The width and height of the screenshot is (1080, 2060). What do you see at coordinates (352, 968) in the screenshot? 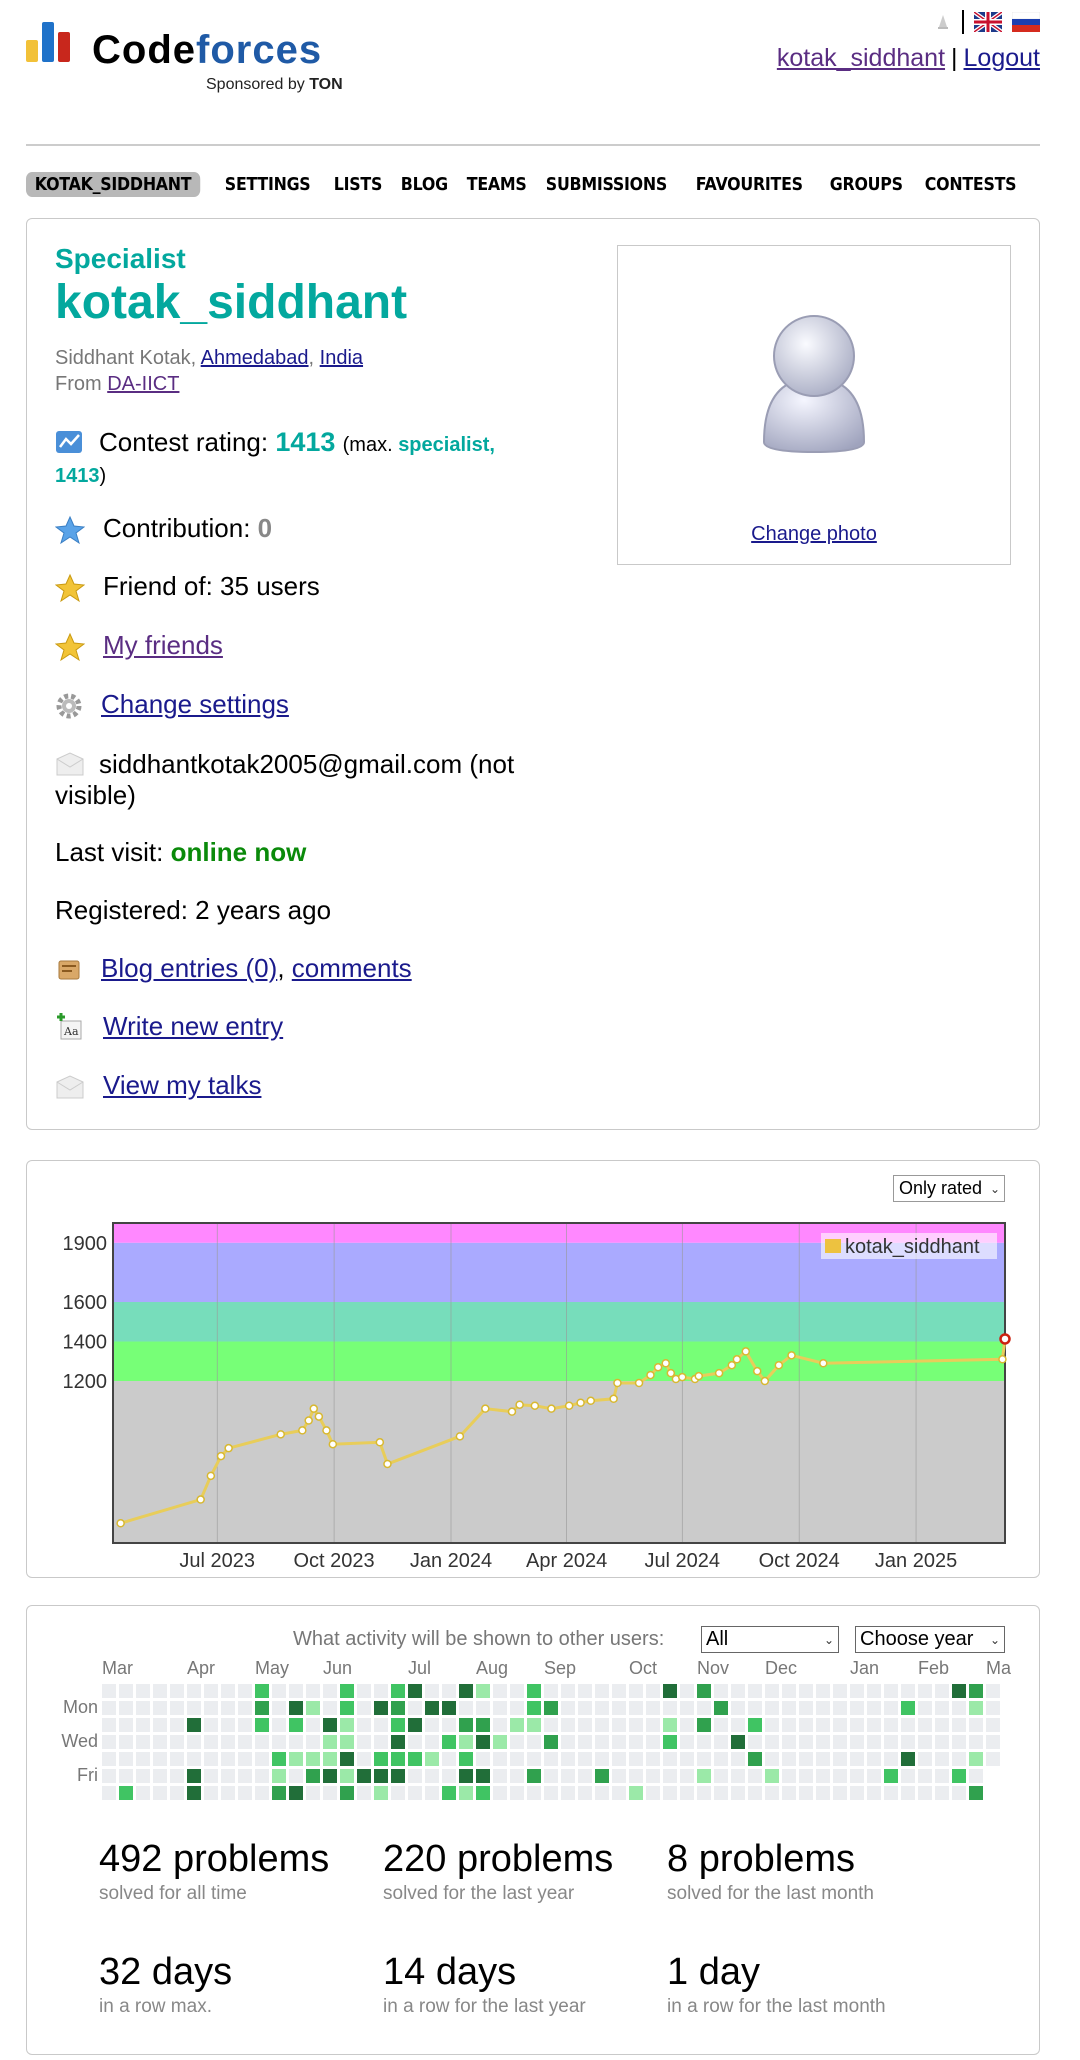
I see `comments-link: comments` at bounding box center [352, 968].